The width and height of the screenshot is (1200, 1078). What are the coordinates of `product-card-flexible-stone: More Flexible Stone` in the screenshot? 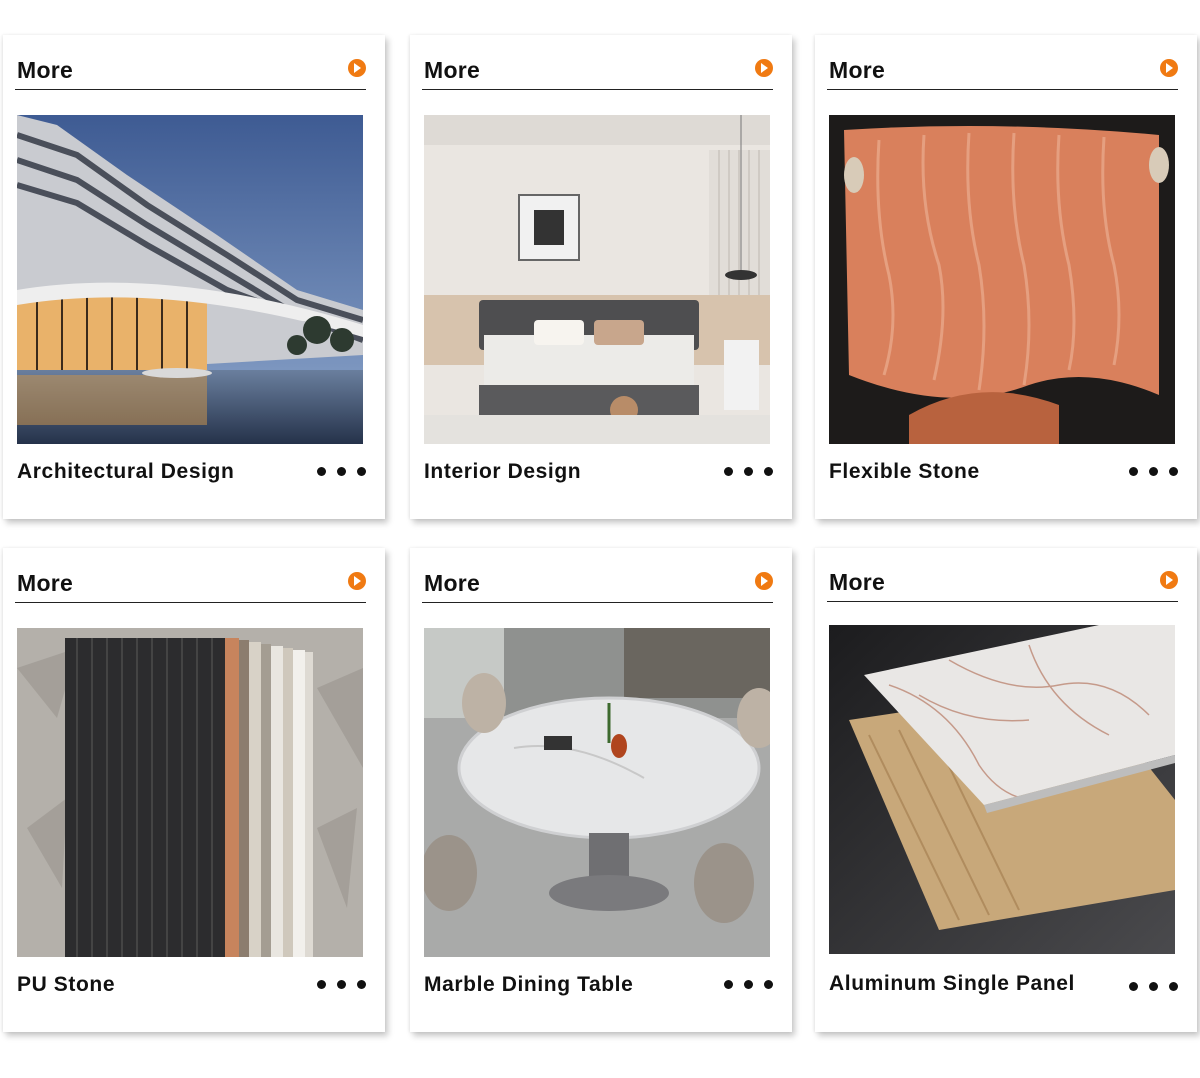 It's located at (1006, 277).